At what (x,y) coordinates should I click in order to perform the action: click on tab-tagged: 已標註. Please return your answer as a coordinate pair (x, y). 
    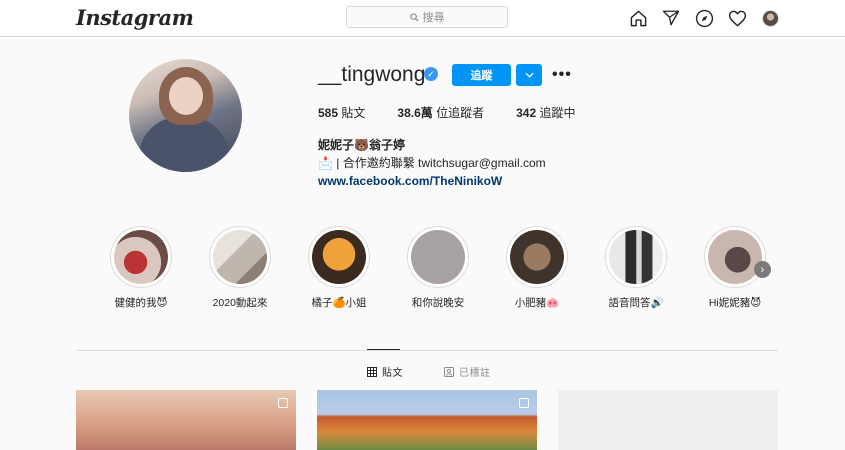
    Looking at the image, I should click on (467, 371).